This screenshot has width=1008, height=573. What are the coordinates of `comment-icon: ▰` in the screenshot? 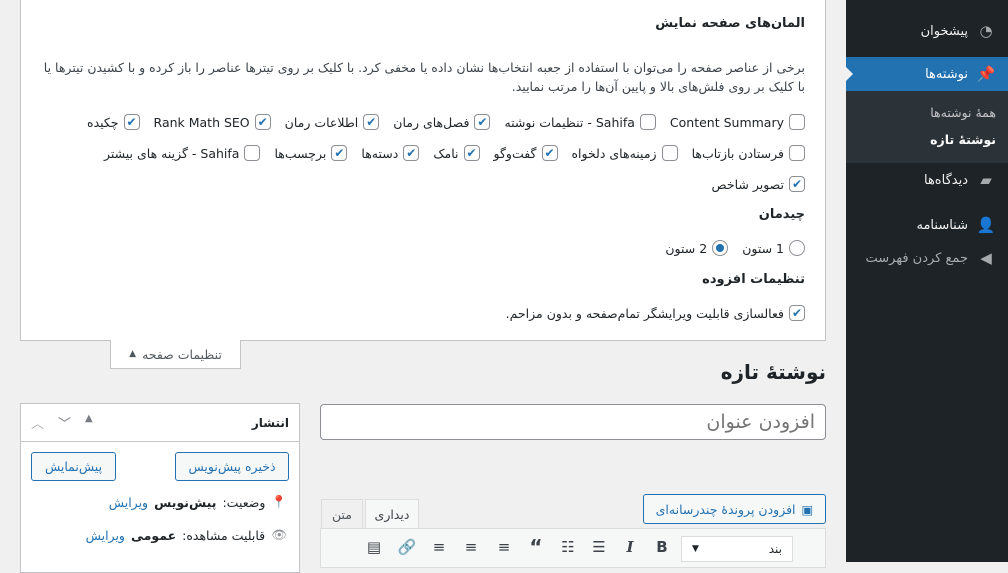 It's located at (986, 180).